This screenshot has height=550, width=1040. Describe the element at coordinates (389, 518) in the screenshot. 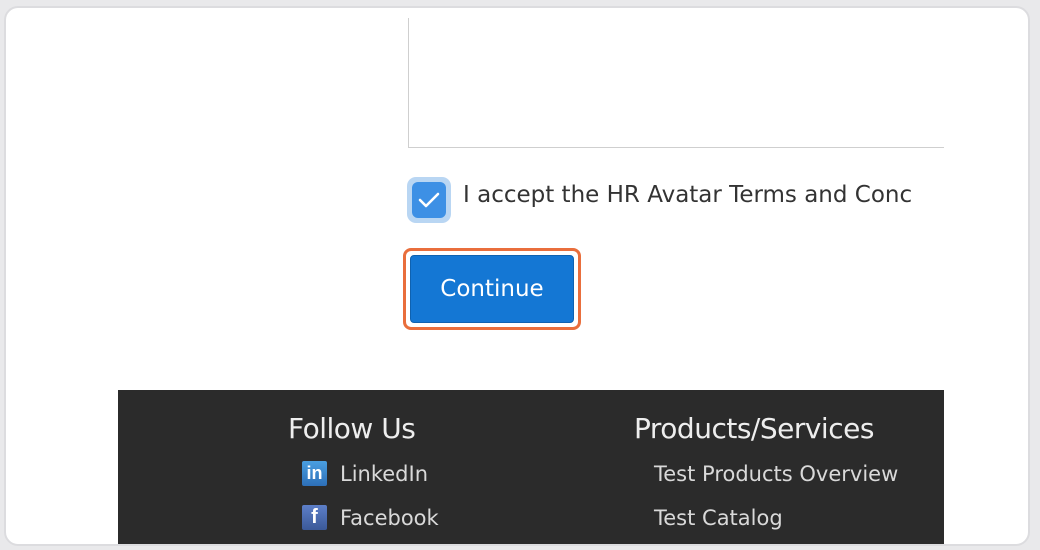

I see `facebook-link: Facebook` at that location.